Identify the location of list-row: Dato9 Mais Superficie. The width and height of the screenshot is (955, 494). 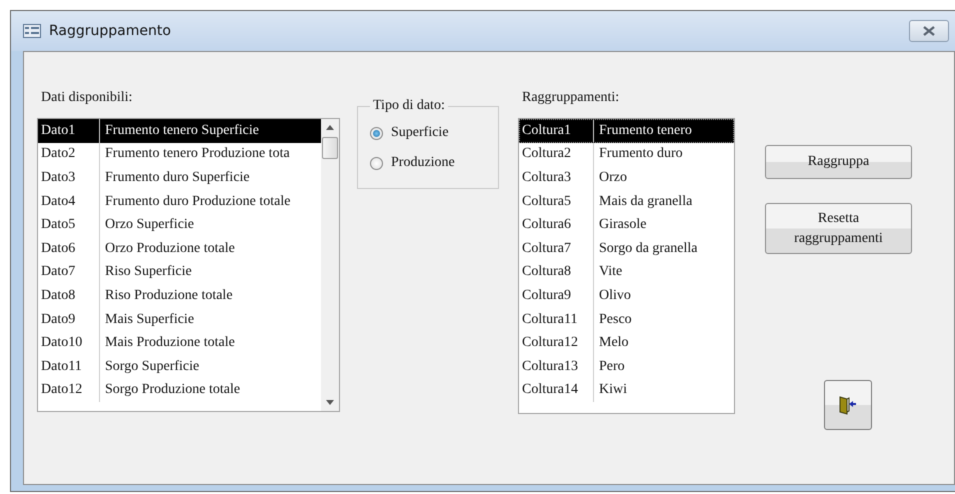
(179, 320).